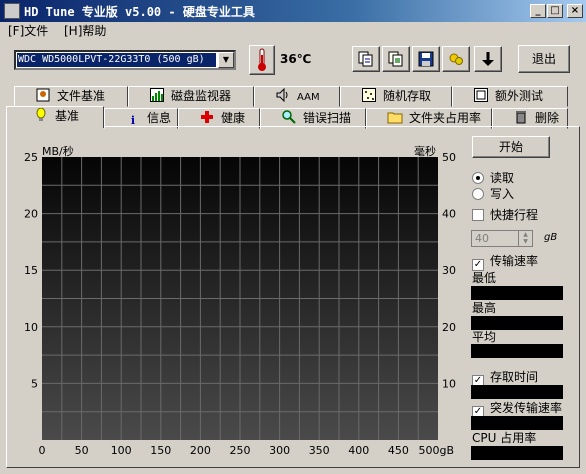  Describe the element at coordinates (31, 157) in the screenshot. I see `y-left-tick-label: 25` at that location.